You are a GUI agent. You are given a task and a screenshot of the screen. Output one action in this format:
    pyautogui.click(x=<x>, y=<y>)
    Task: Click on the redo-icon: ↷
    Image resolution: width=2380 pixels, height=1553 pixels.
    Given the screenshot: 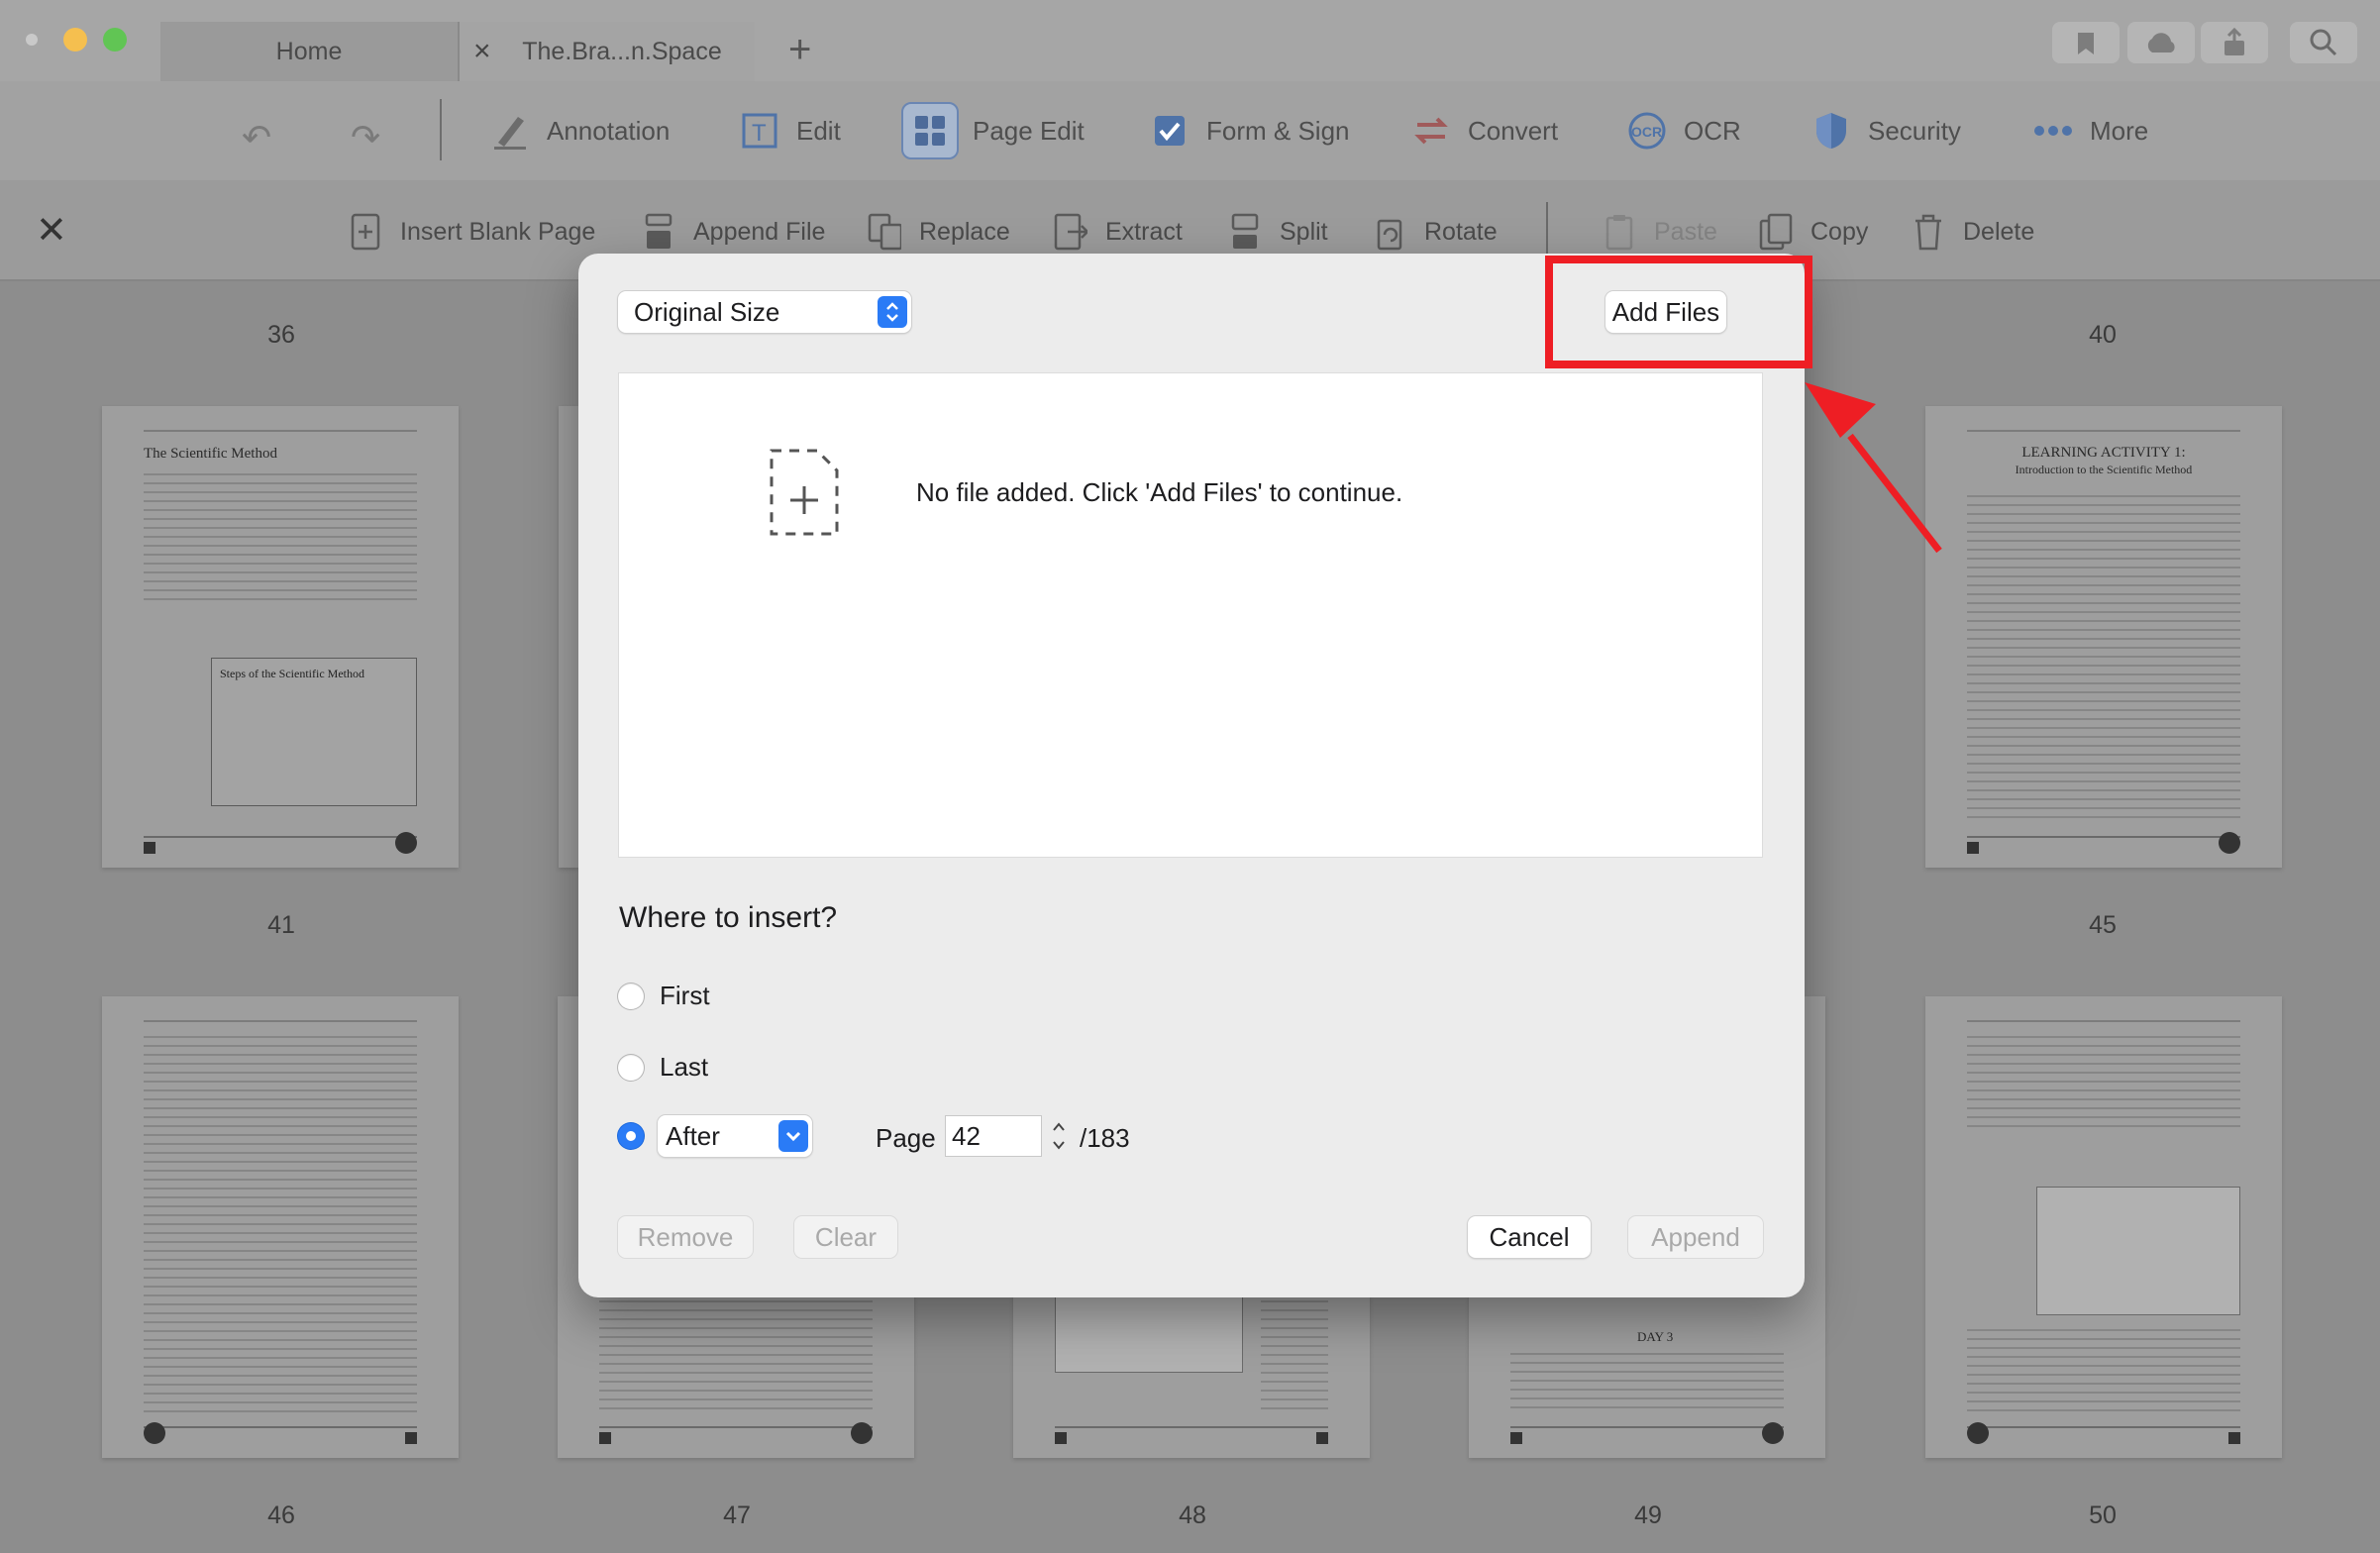 What is the action you would take?
    pyautogui.click(x=365, y=137)
    